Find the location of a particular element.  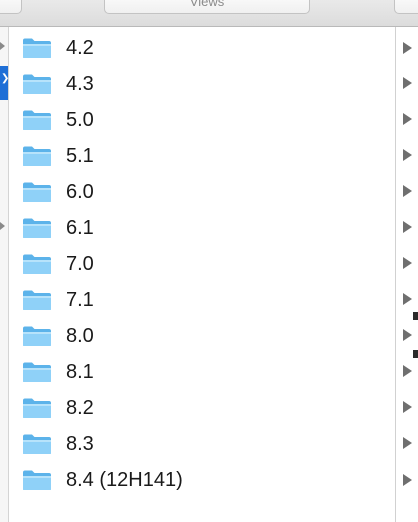

finder-toolbar: Views is located at coordinates (209, 13).